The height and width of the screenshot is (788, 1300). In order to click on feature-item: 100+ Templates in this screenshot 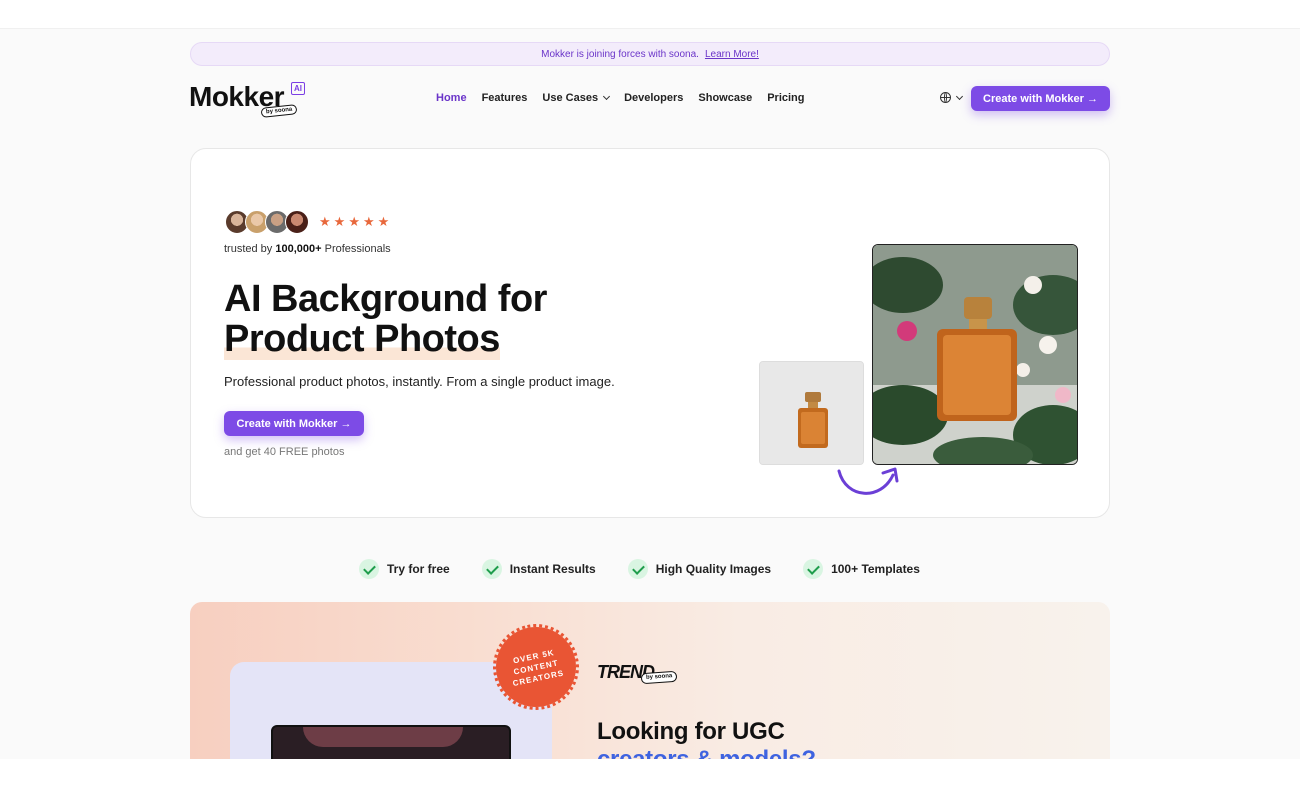, I will do `click(861, 569)`.